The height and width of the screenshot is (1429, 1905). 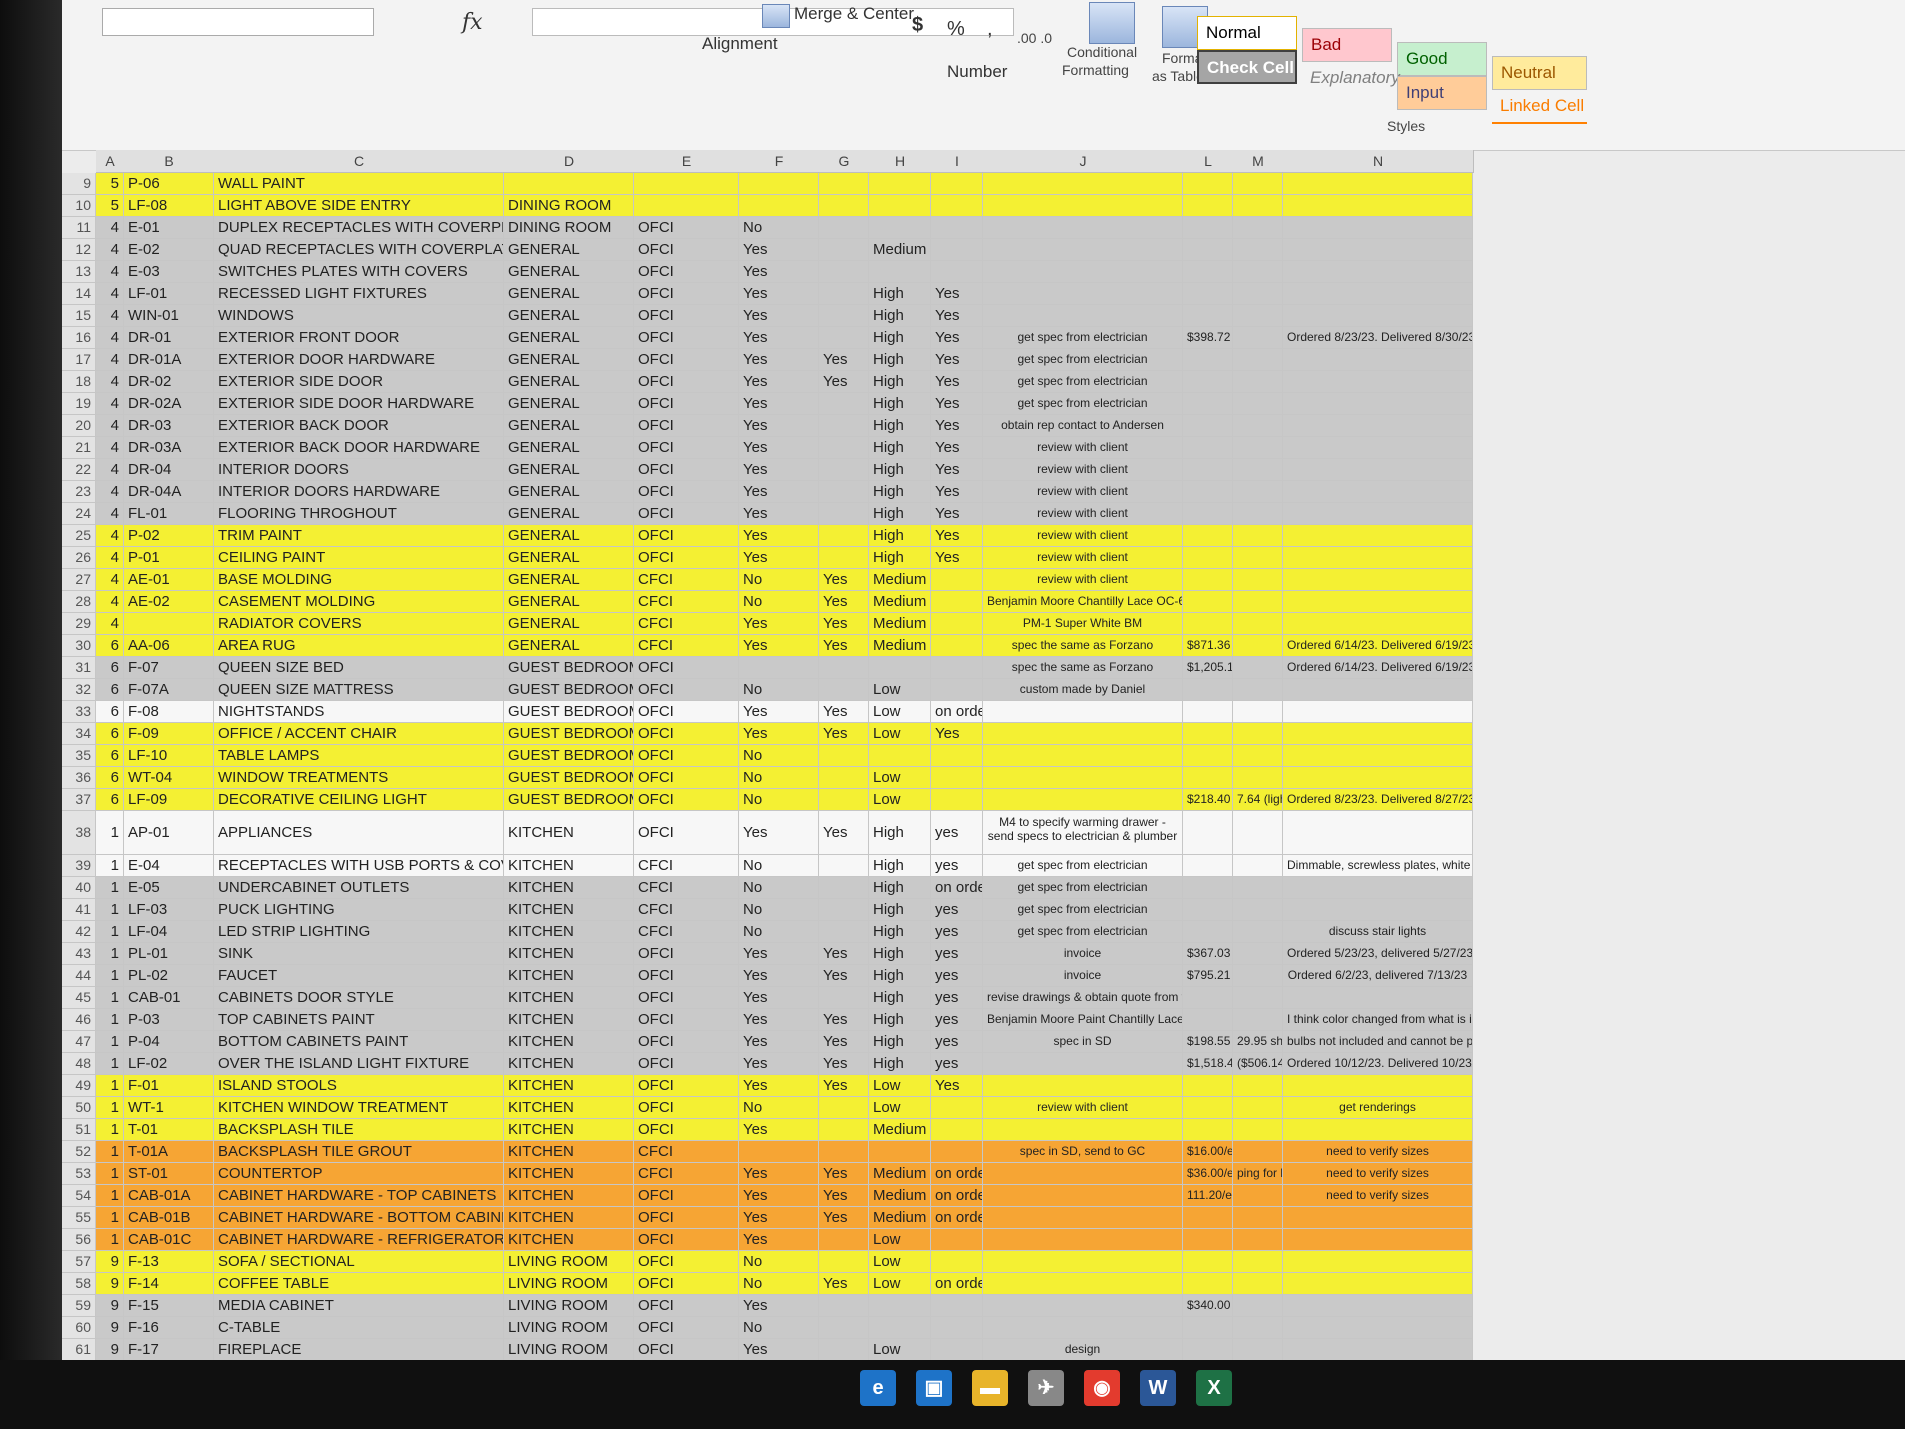 What do you see at coordinates (79, 338) in the screenshot?
I see `row-header: 16` at bounding box center [79, 338].